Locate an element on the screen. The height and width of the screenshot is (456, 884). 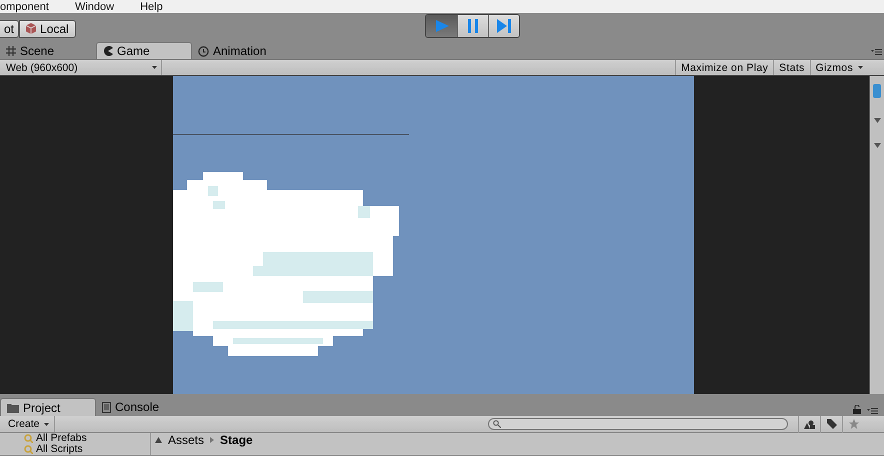
pause-icon is located at coordinates (473, 26).